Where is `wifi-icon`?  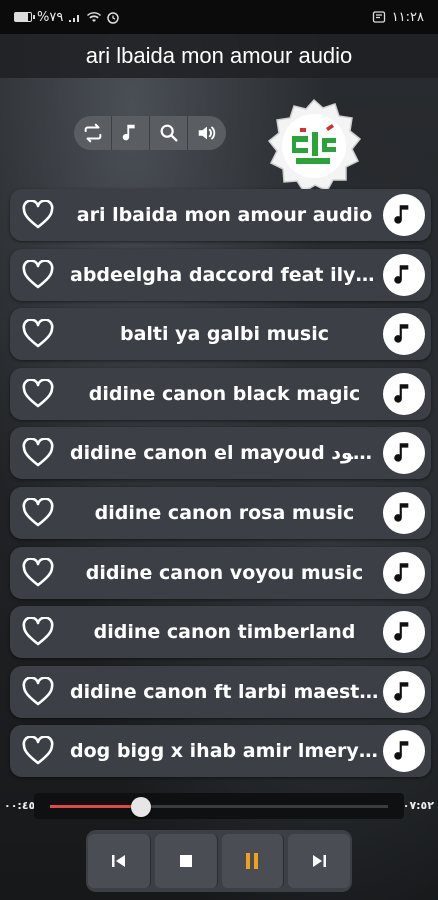
wifi-icon is located at coordinates (94, 17).